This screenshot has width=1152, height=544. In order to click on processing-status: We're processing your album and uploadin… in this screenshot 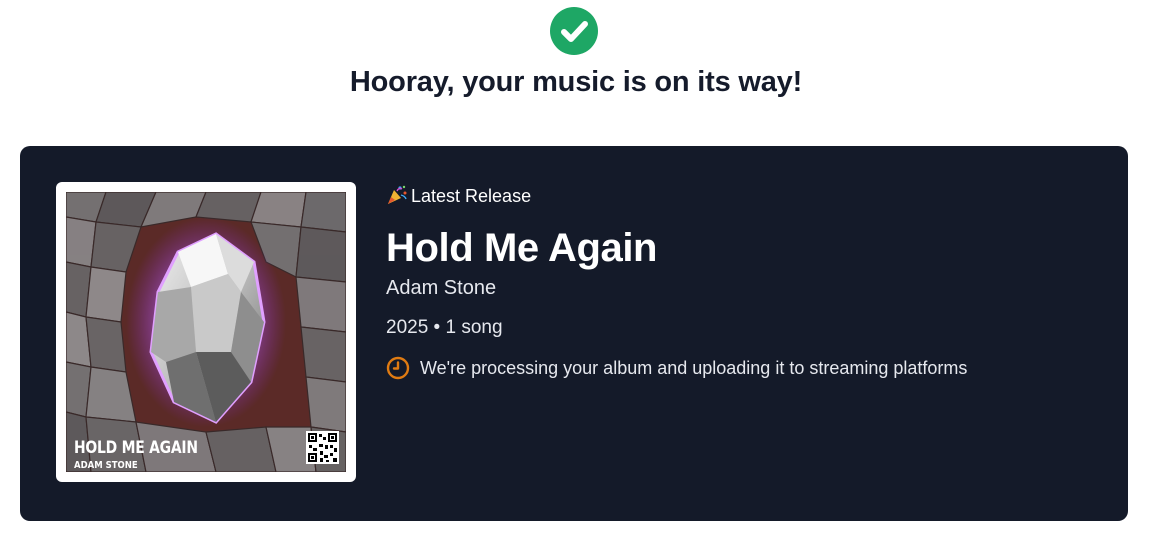, I will do `click(676, 368)`.